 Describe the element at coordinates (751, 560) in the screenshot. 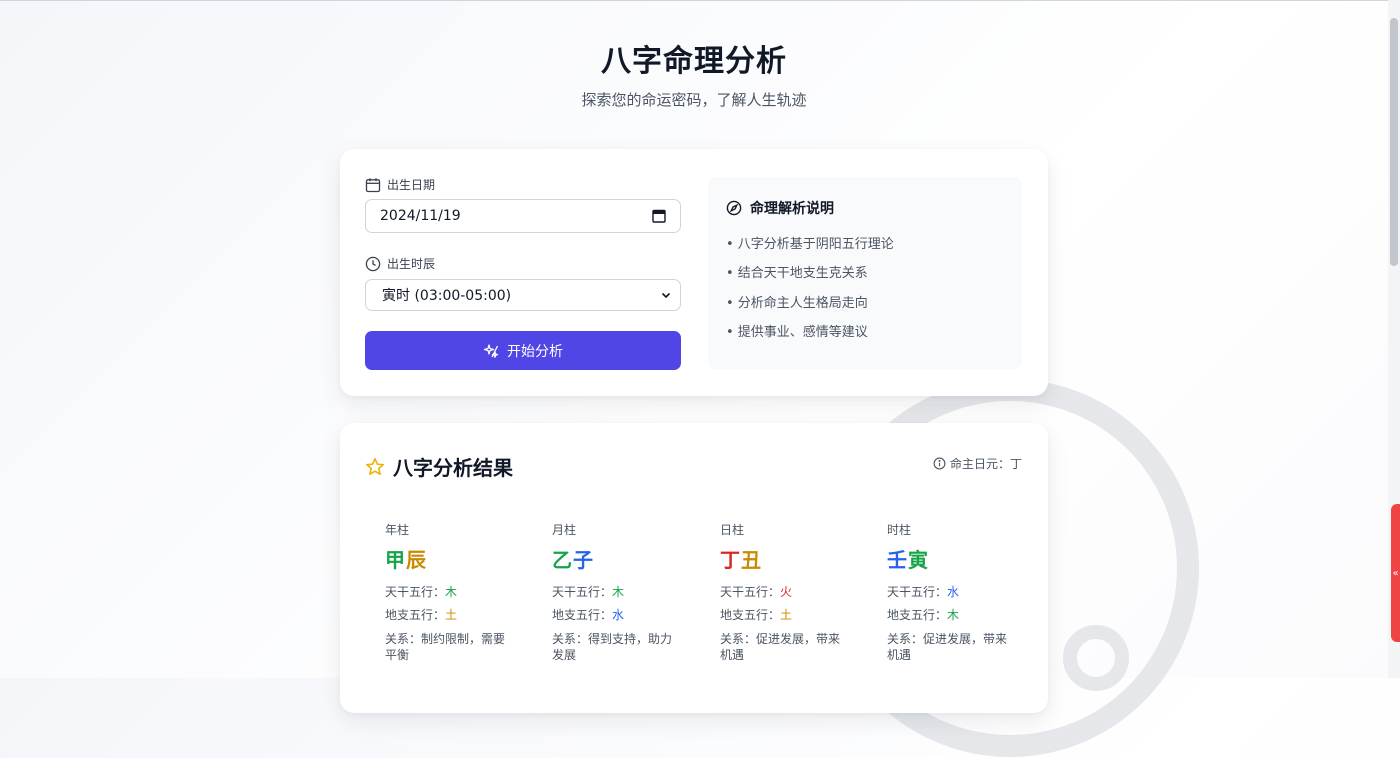

I see `earthly-branch: 丑` at that location.